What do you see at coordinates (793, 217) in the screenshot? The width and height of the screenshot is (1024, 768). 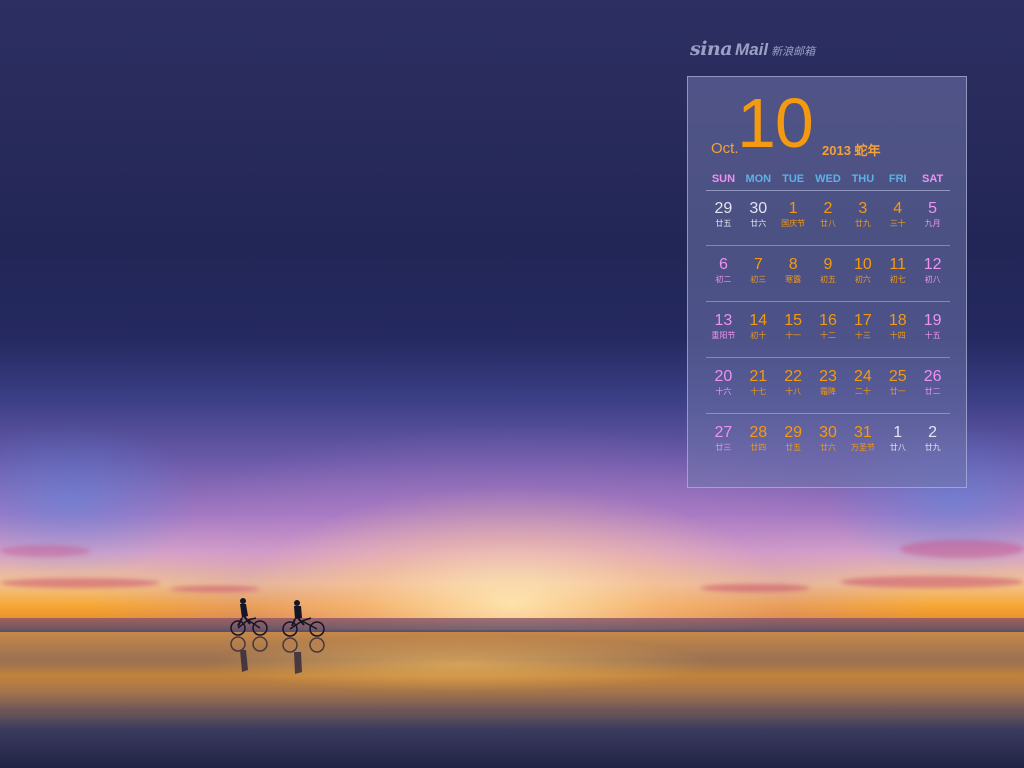 I see `calendar-day-cell: 1 国庆节` at bounding box center [793, 217].